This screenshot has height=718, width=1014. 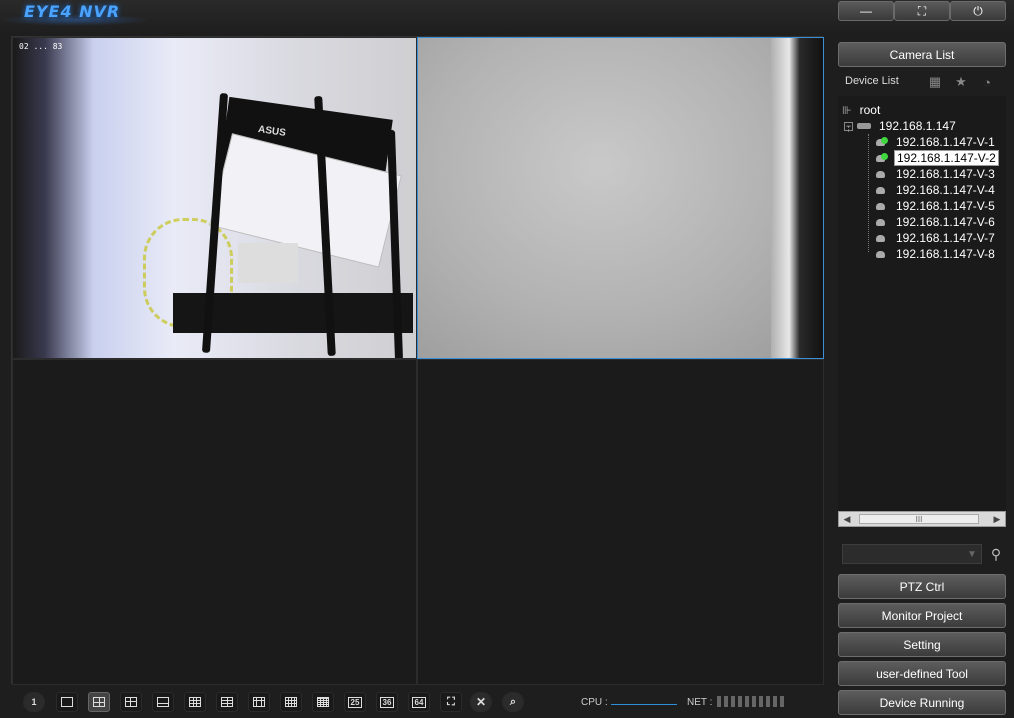 I want to click on camera-online-icon, so click(x=883, y=142).